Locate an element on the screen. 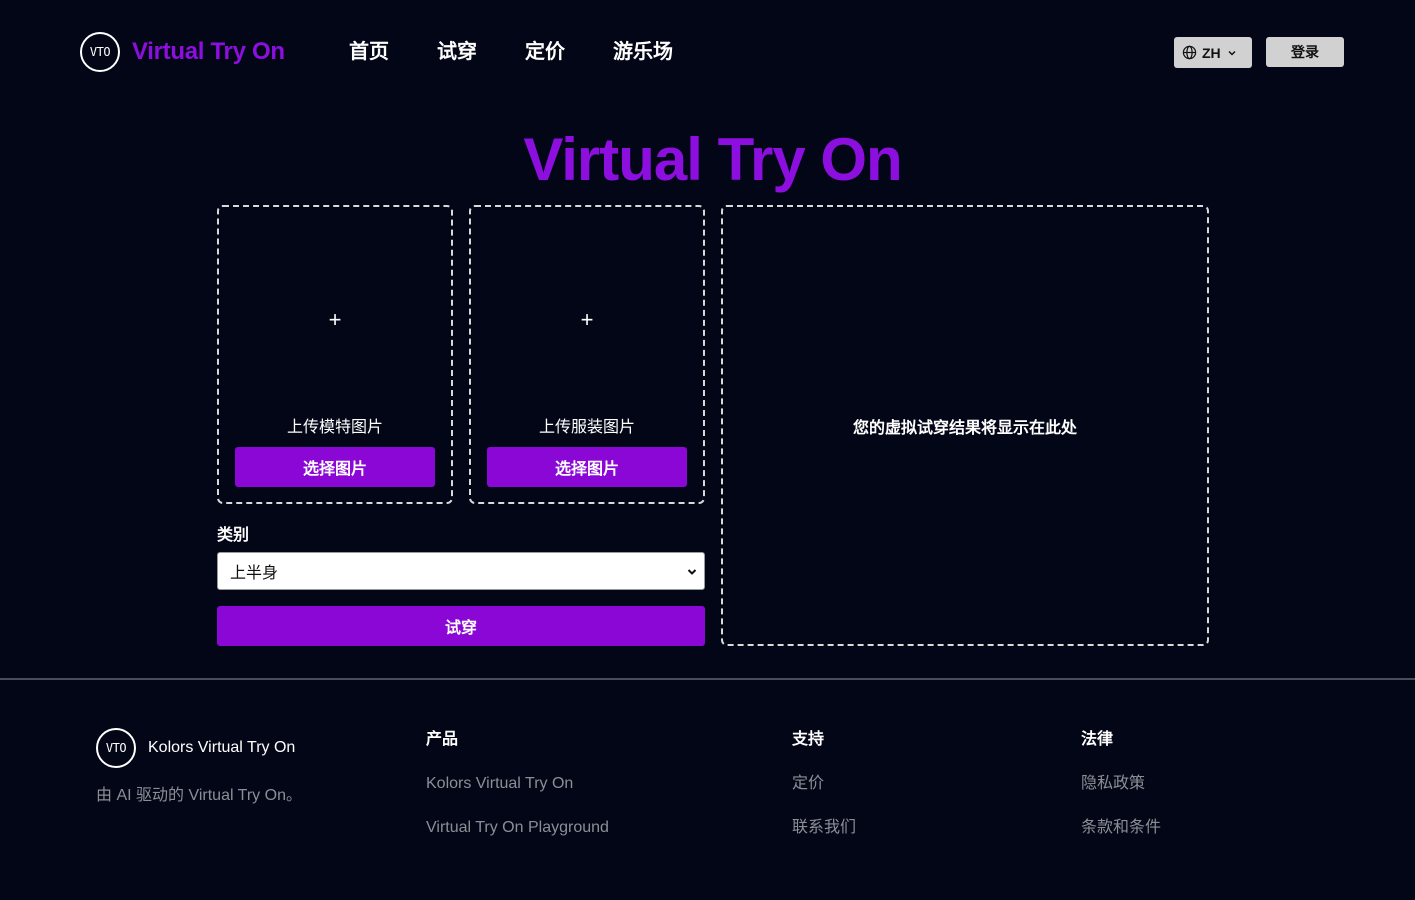 This screenshot has height=900, width=1415. footer-link-playground: Virtual Try On Playground is located at coordinates (517, 840).